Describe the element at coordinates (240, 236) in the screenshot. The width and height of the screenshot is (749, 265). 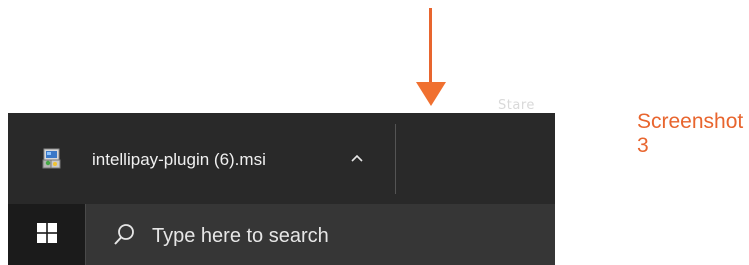
I see `search-placeholder: Type here to search` at that location.